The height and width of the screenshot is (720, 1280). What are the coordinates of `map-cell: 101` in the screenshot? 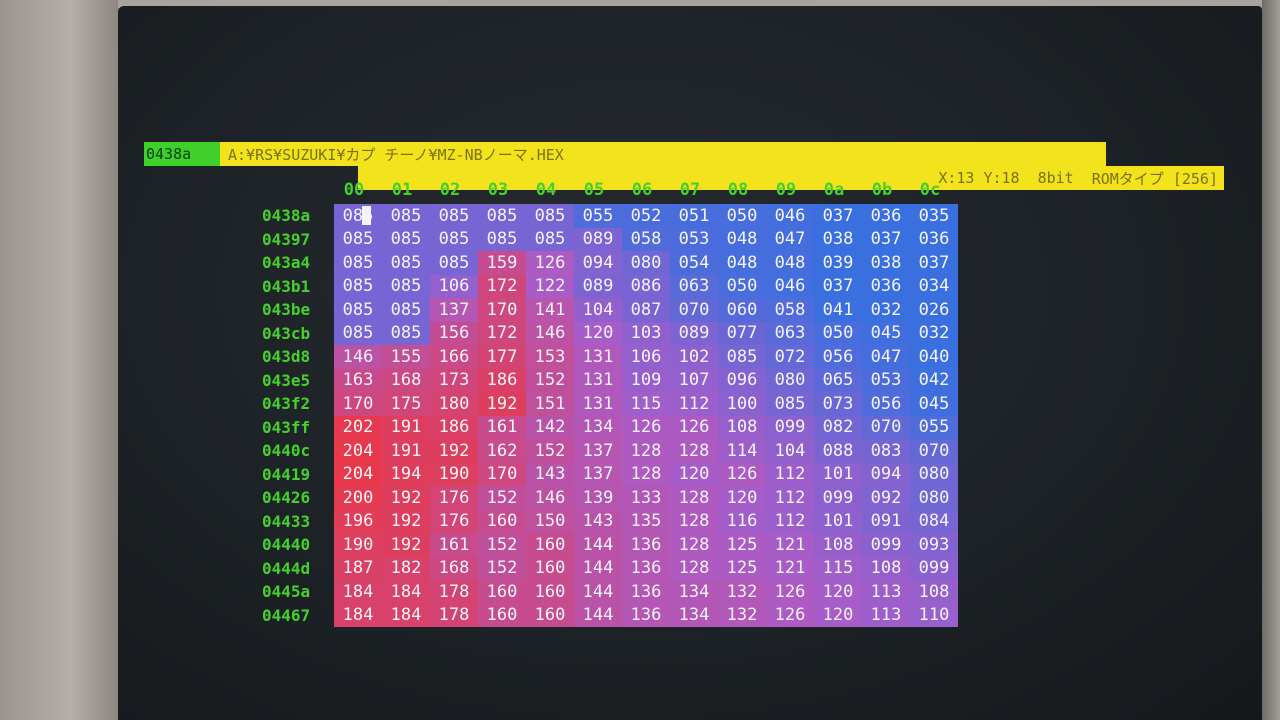 It's located at (838, 521).